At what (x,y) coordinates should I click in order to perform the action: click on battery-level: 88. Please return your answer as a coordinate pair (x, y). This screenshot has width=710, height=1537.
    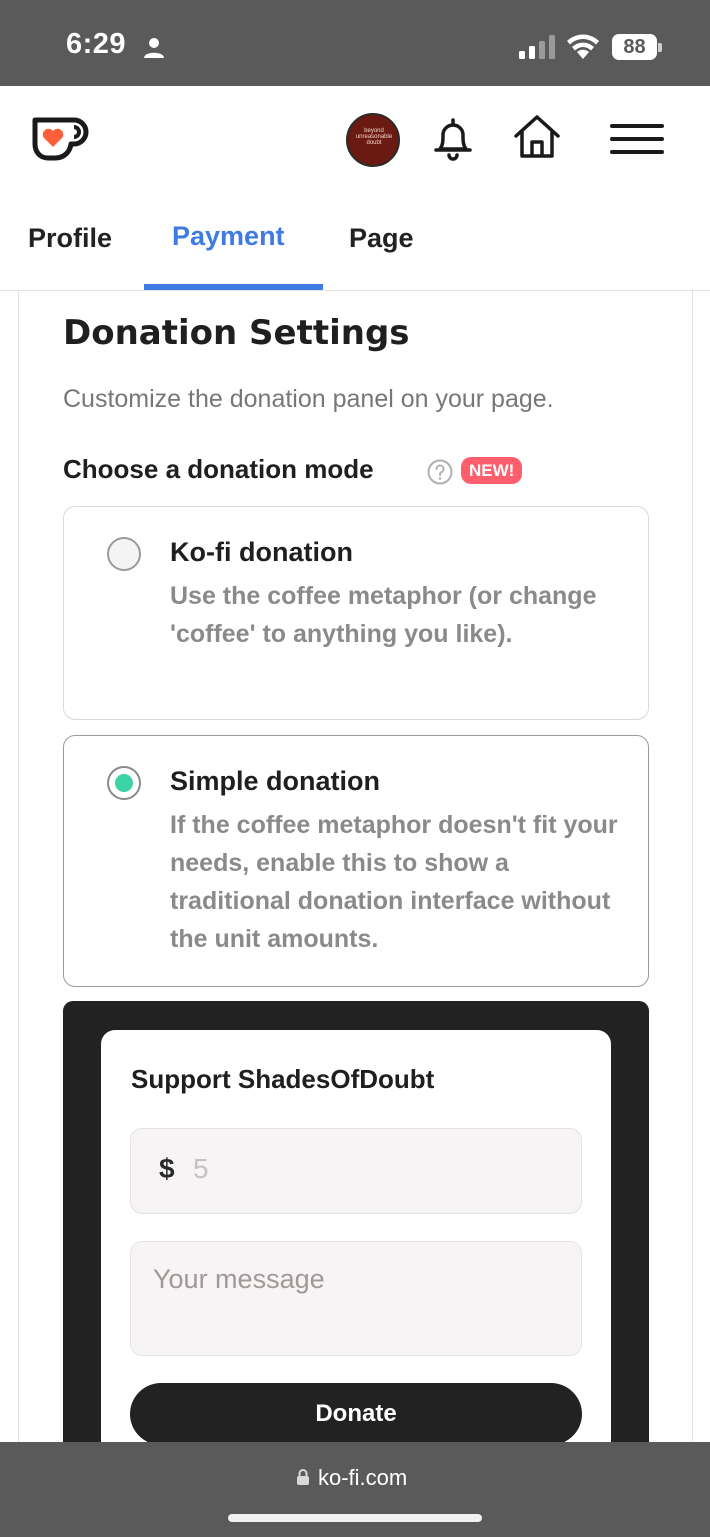
    Looking at the image, I should click on (634, 47).